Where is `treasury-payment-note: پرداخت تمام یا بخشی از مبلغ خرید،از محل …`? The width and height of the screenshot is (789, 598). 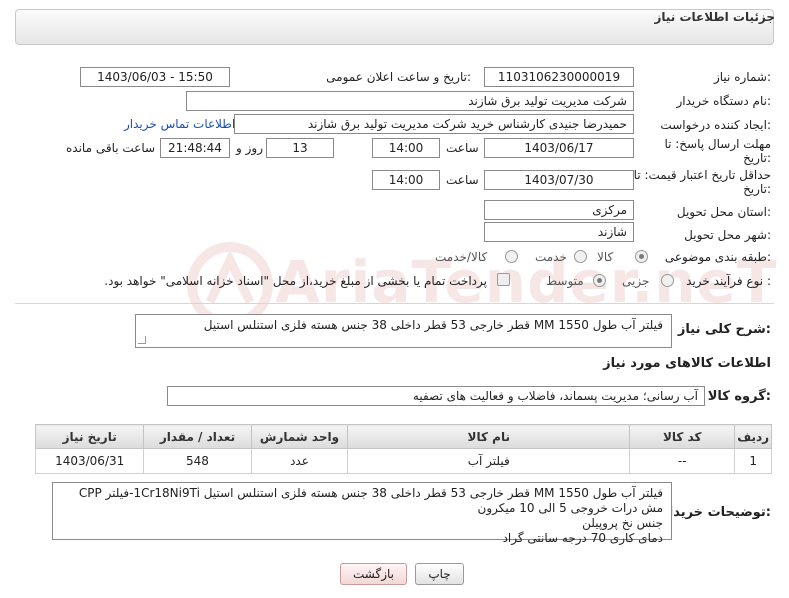 treasury-payment-note: پرداخت تمام یا بخشی از مبلغ خرید،از محل … is located at coordinates (295, 281).